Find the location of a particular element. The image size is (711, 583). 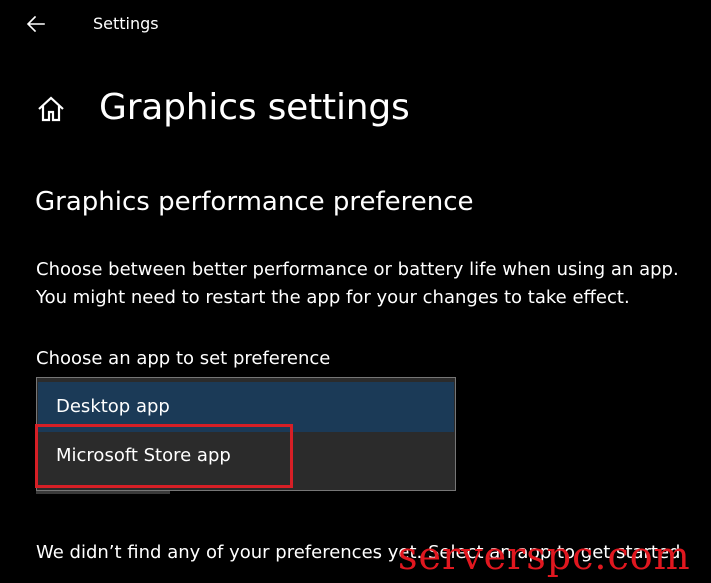

app-title: Settings is located at coordinates (126, 23).